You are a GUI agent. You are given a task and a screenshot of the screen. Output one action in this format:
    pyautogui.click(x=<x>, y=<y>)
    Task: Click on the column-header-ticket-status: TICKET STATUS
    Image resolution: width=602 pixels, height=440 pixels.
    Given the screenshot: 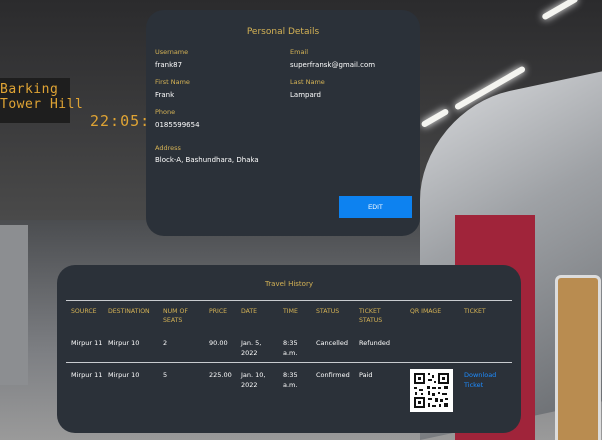 What is the action you would take?
    pyautogui.click(x=371, y=316)
    